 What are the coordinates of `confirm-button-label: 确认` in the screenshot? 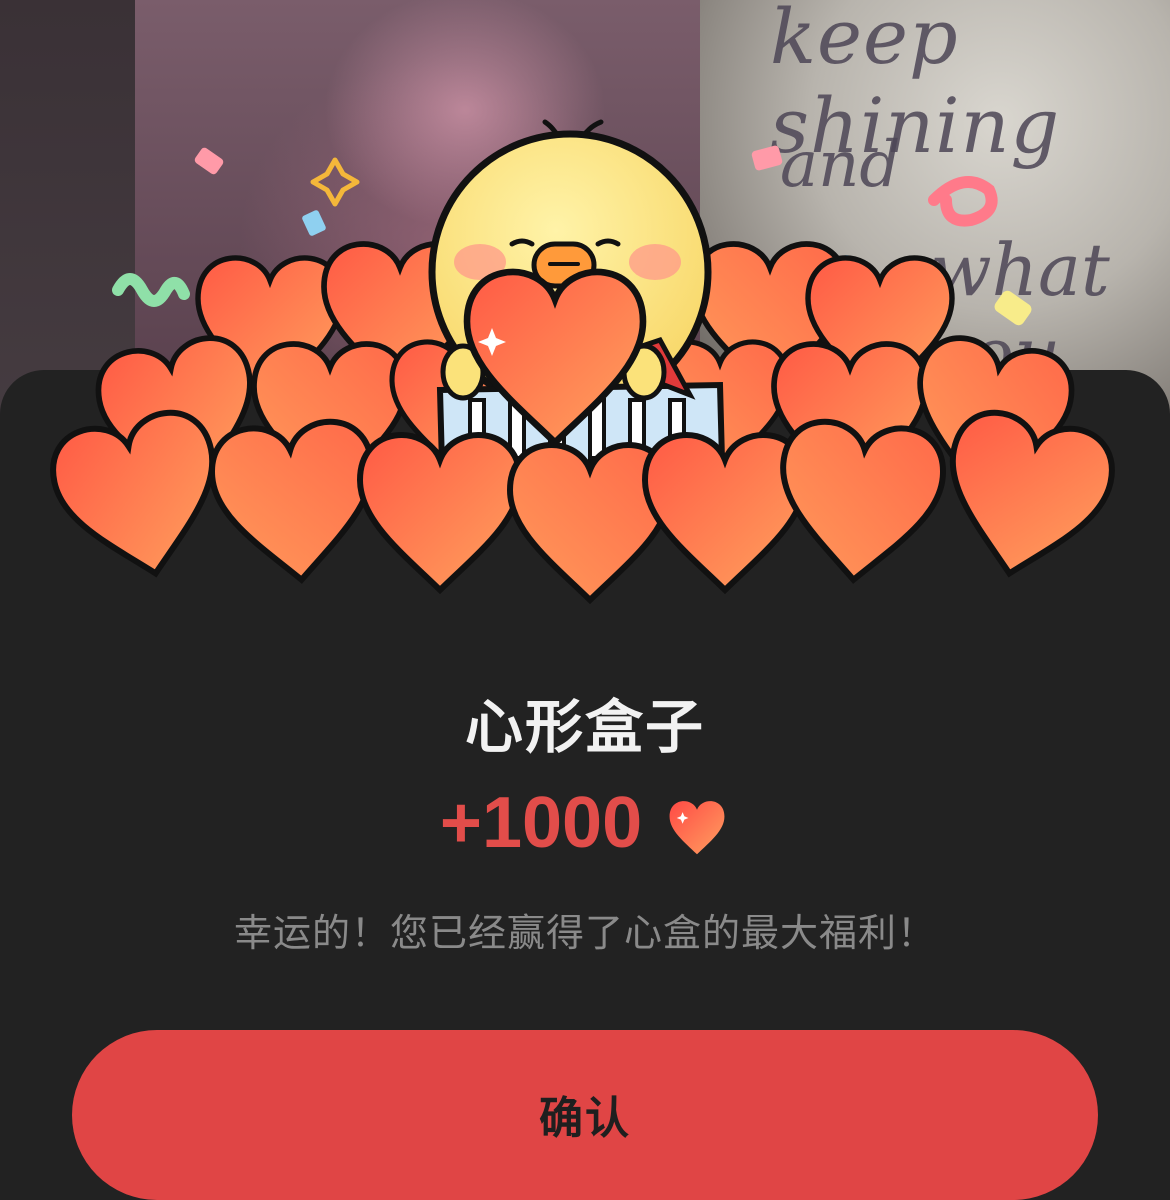 It's located at (585, 1118).